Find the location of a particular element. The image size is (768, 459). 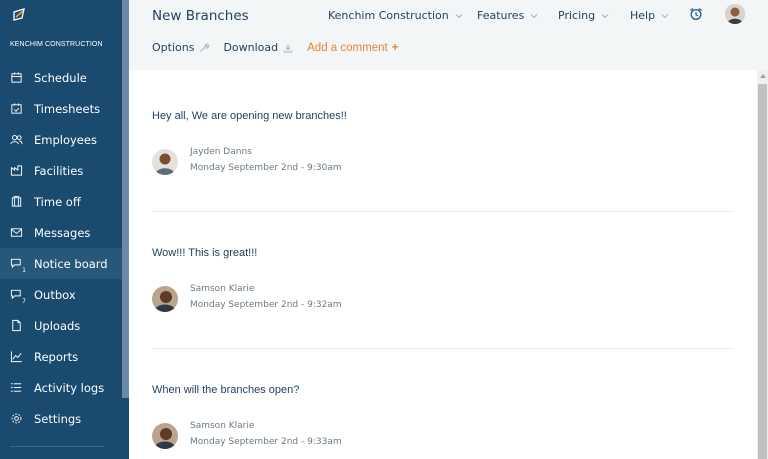

sidebar-item-schedule: Schedule is located at coordinates (61, 77).